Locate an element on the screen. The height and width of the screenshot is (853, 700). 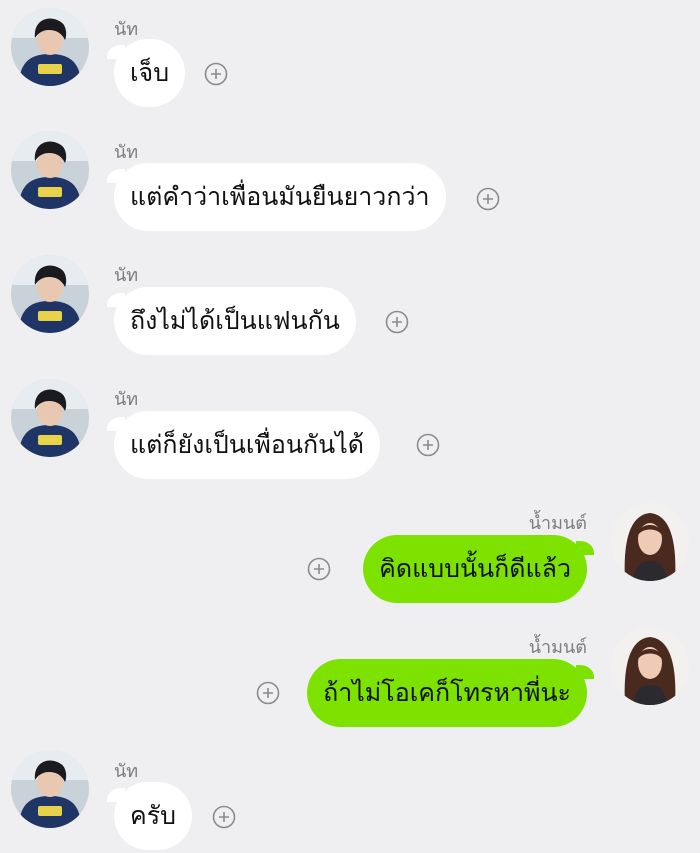
message-bubble: แต่คำว่าเพื่อนมันยืนยาวกว่า is located at coordinates (276, 197).